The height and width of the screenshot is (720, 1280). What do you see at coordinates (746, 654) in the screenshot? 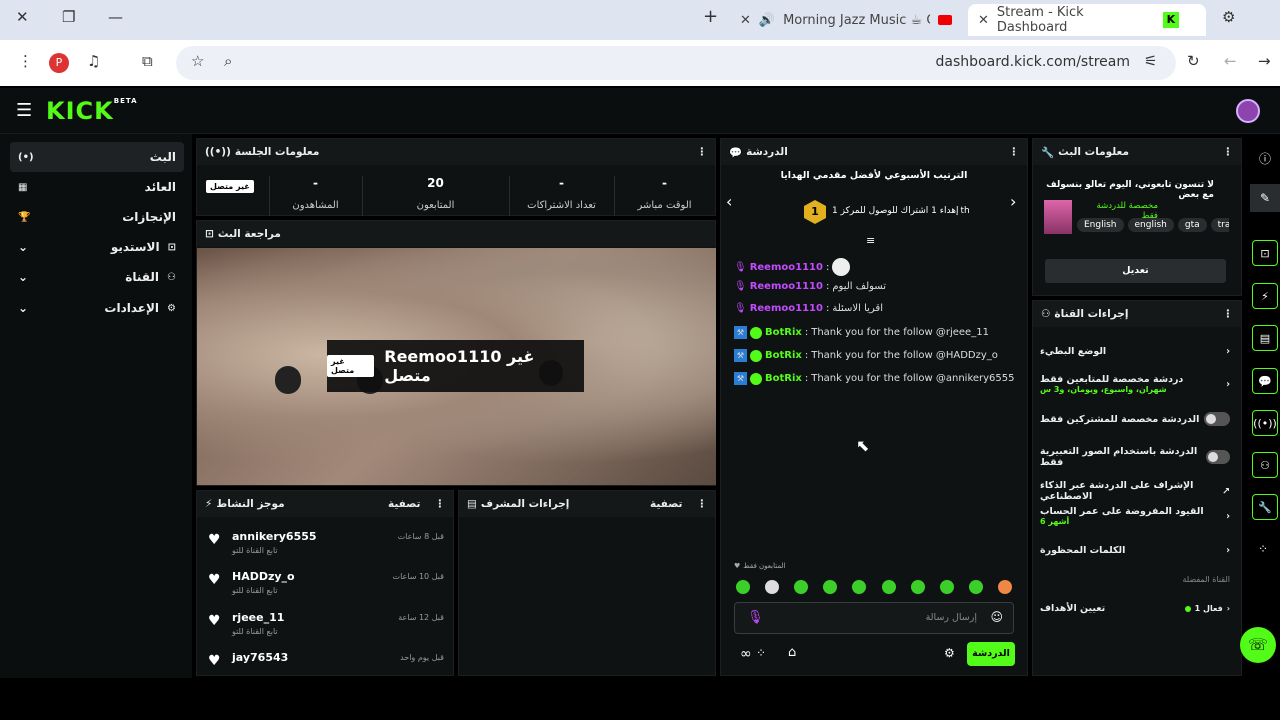
I see `infinity-icon: ∞` at bounding box center [746, 654].